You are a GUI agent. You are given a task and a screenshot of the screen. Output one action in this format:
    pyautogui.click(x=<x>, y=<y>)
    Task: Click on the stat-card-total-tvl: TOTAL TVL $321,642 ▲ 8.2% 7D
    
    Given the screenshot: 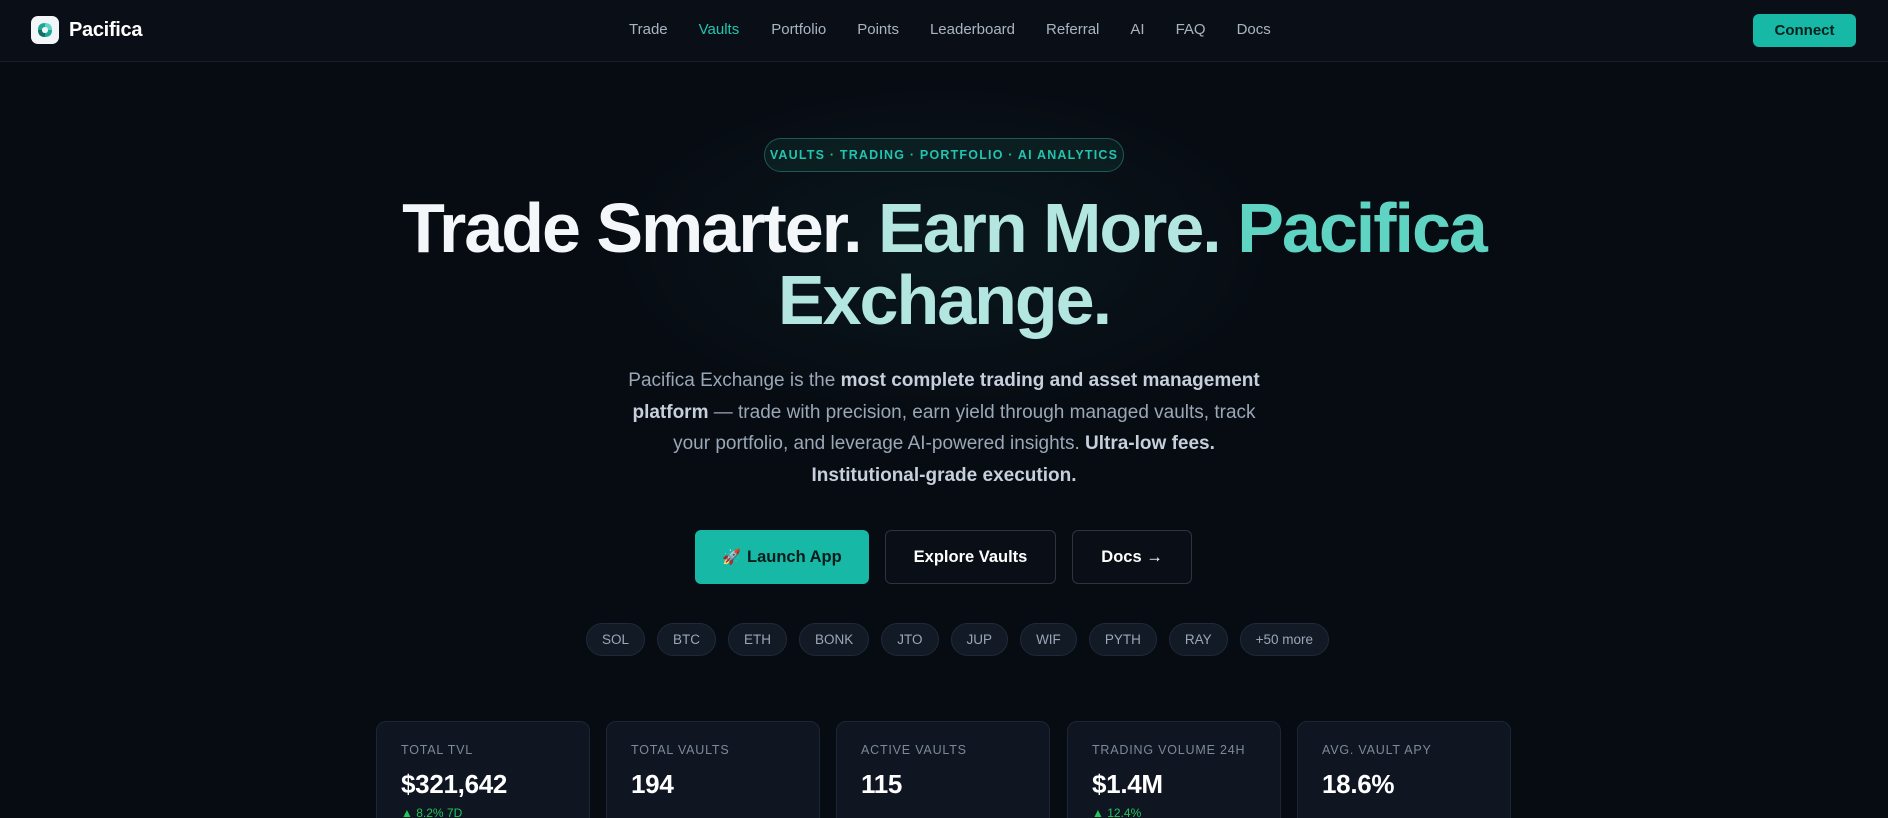 What is the action you would take?
    pyautogui.click(x=483, y=769)
    